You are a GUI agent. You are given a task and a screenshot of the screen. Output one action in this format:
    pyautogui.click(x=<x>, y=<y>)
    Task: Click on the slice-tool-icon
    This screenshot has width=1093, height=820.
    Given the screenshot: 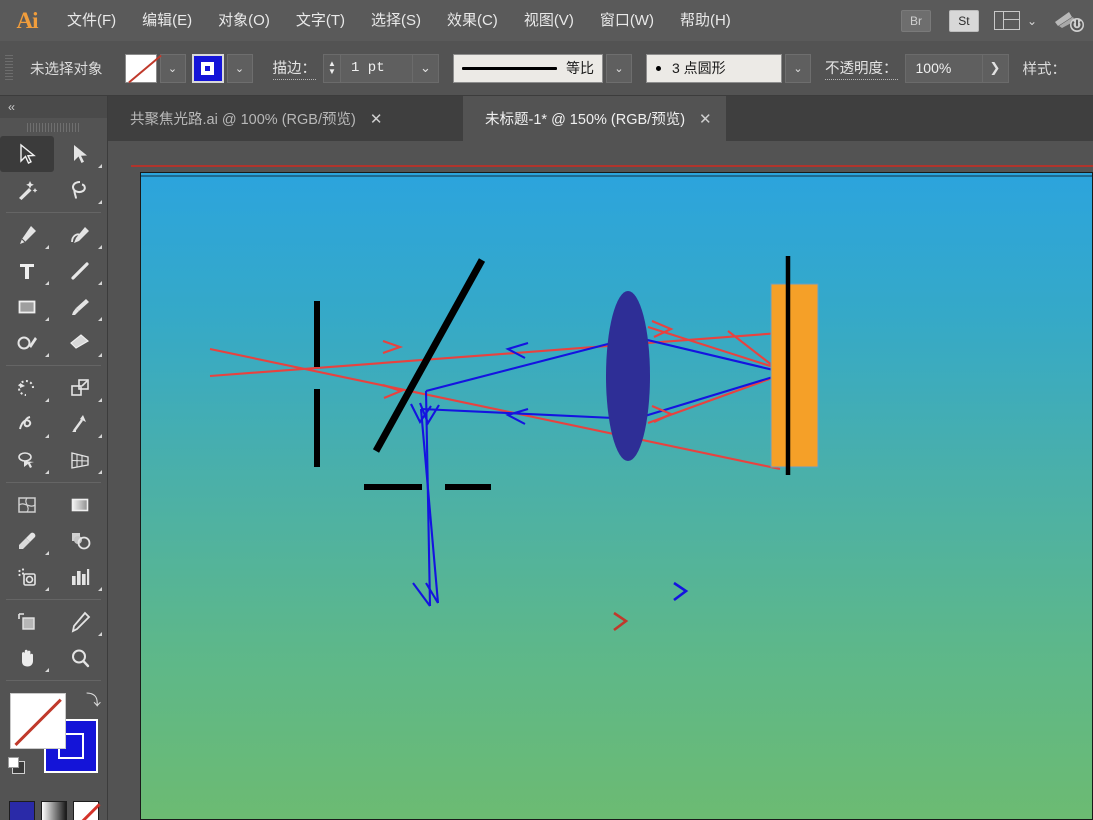 What is the action you would take?
    pyautogui.click(x=81, y=622)
    